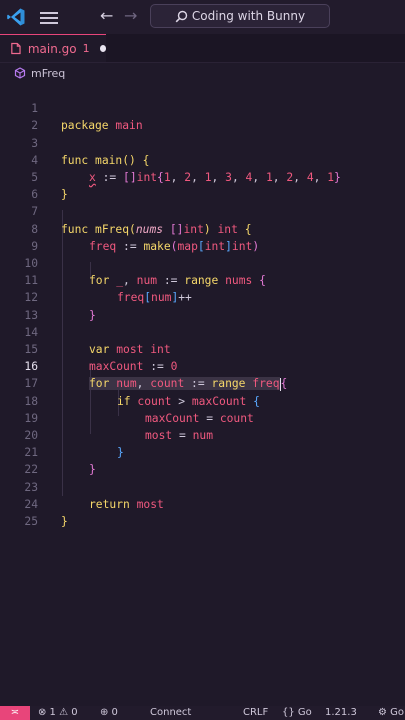 Image resolution: width=405 pixels, height=720 pixels. Describe the element at coordinates (202, 382) in the screenshot. I see `code-line: 17 if count > maxCount {` at that location.